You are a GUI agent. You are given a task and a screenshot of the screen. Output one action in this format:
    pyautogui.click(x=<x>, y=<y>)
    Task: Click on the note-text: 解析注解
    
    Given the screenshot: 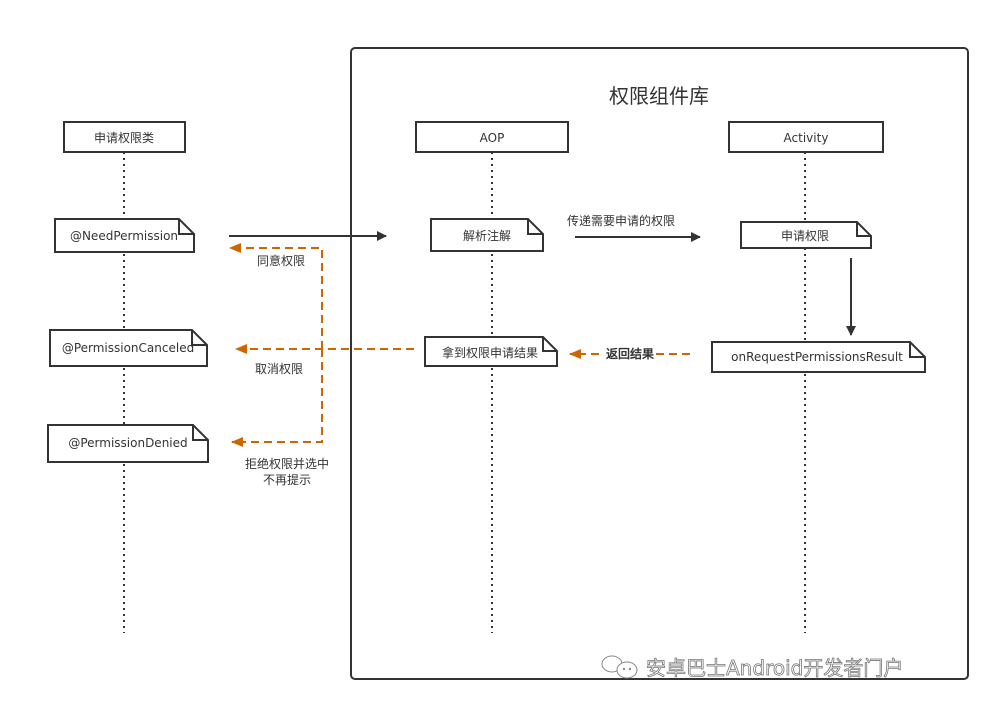 What is the action you would take?
    pyautogui.click(x=487, y=235)
    